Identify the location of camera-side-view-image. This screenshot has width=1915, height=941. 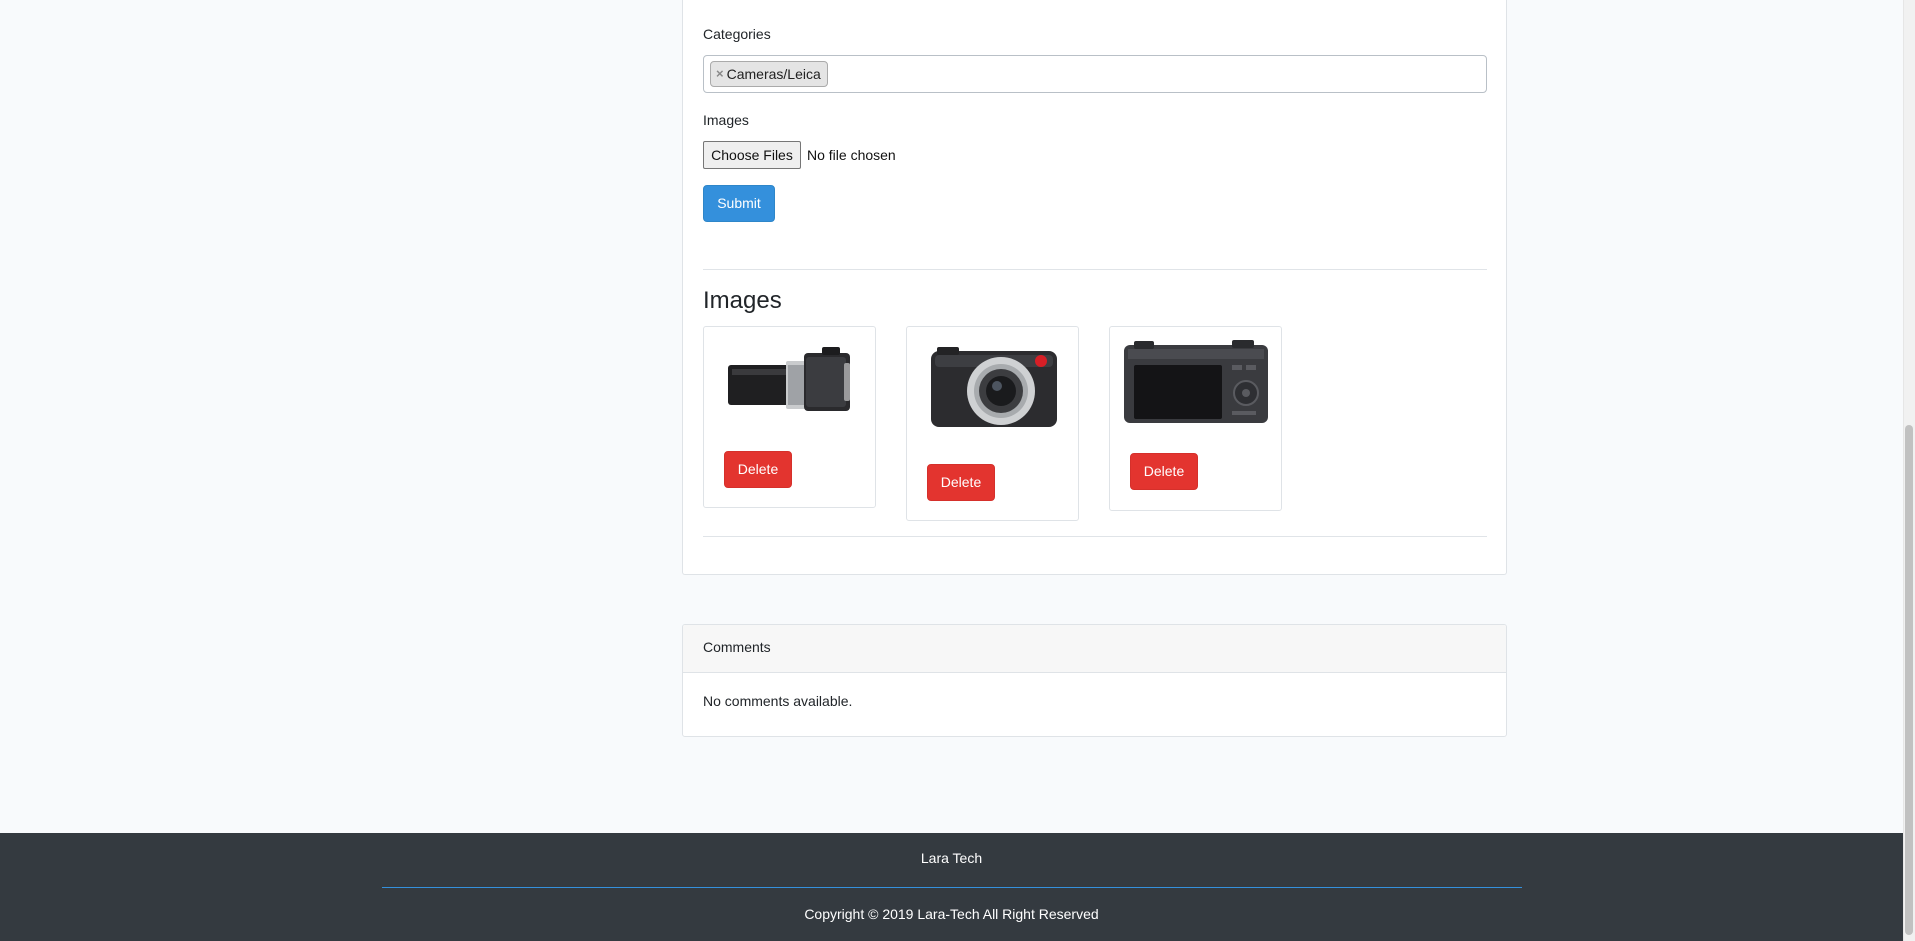
(789, 379).